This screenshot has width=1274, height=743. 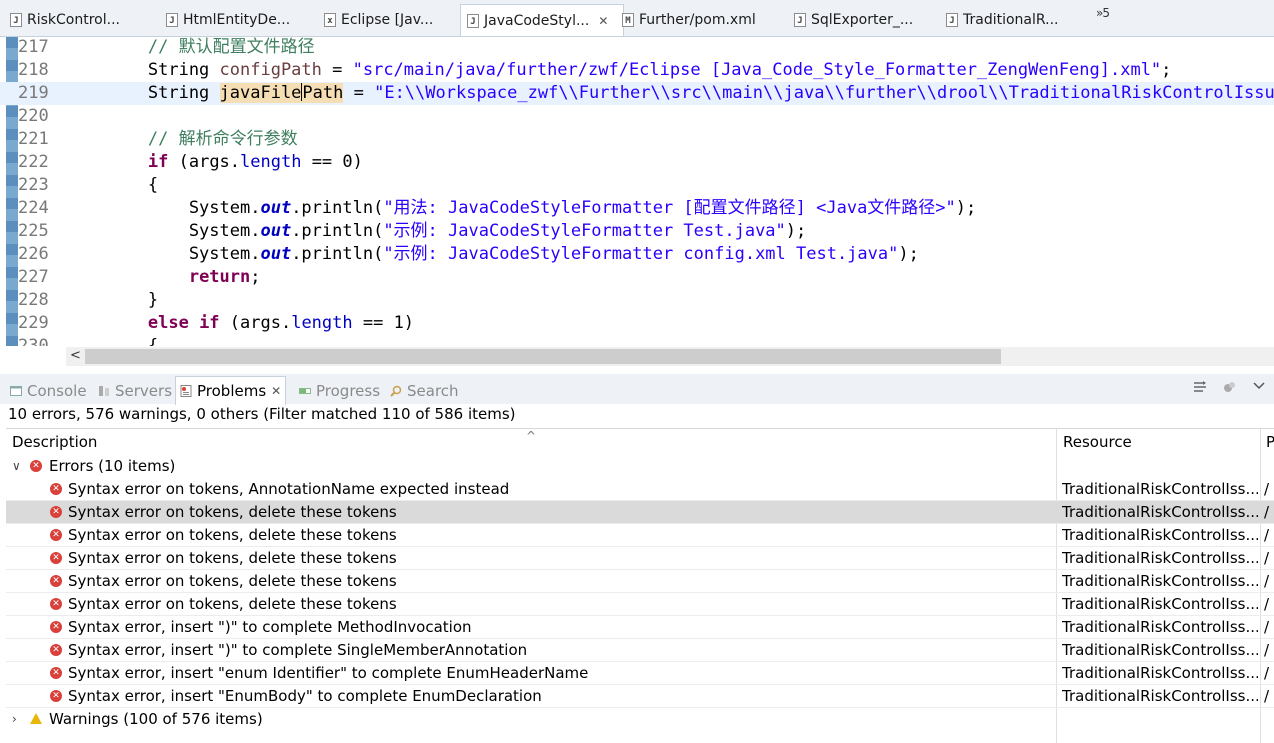 I want to click on code-text: // 默认配置文件路径, so click(x=190, y=48).